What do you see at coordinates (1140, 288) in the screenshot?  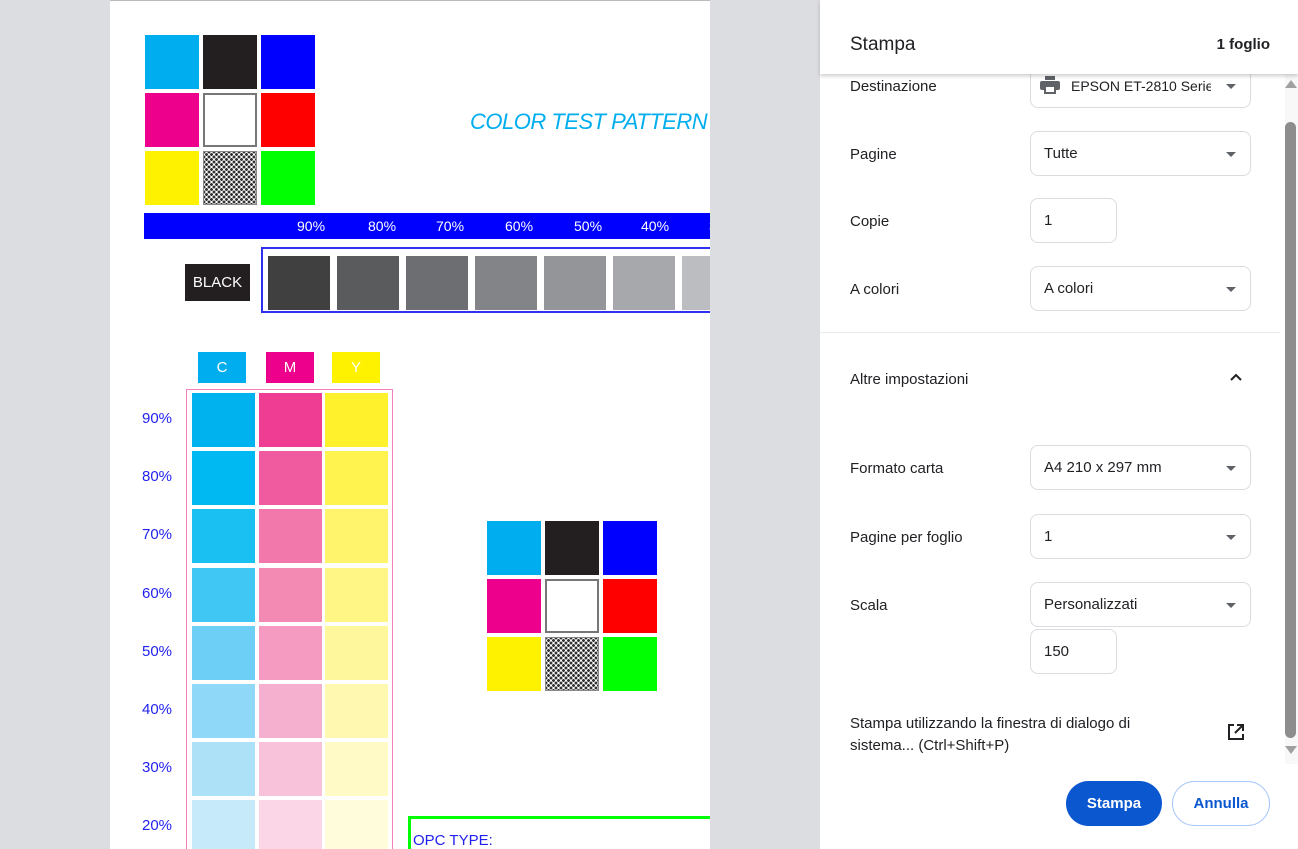 I see `color-select: A colori` at bounding box center [1140, 288].